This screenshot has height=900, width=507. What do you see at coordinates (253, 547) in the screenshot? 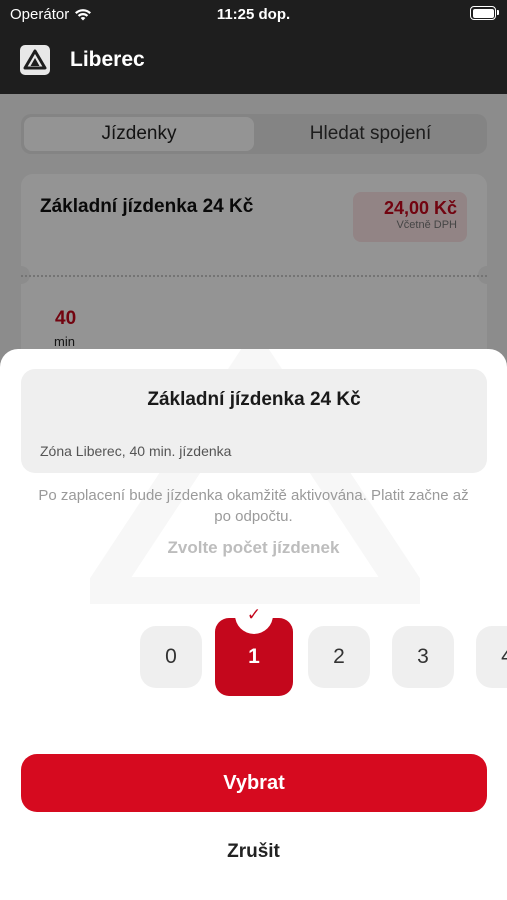
I see `quantity-prompt: Zvolte počet jízdenek` at bounding box center [253, 547].